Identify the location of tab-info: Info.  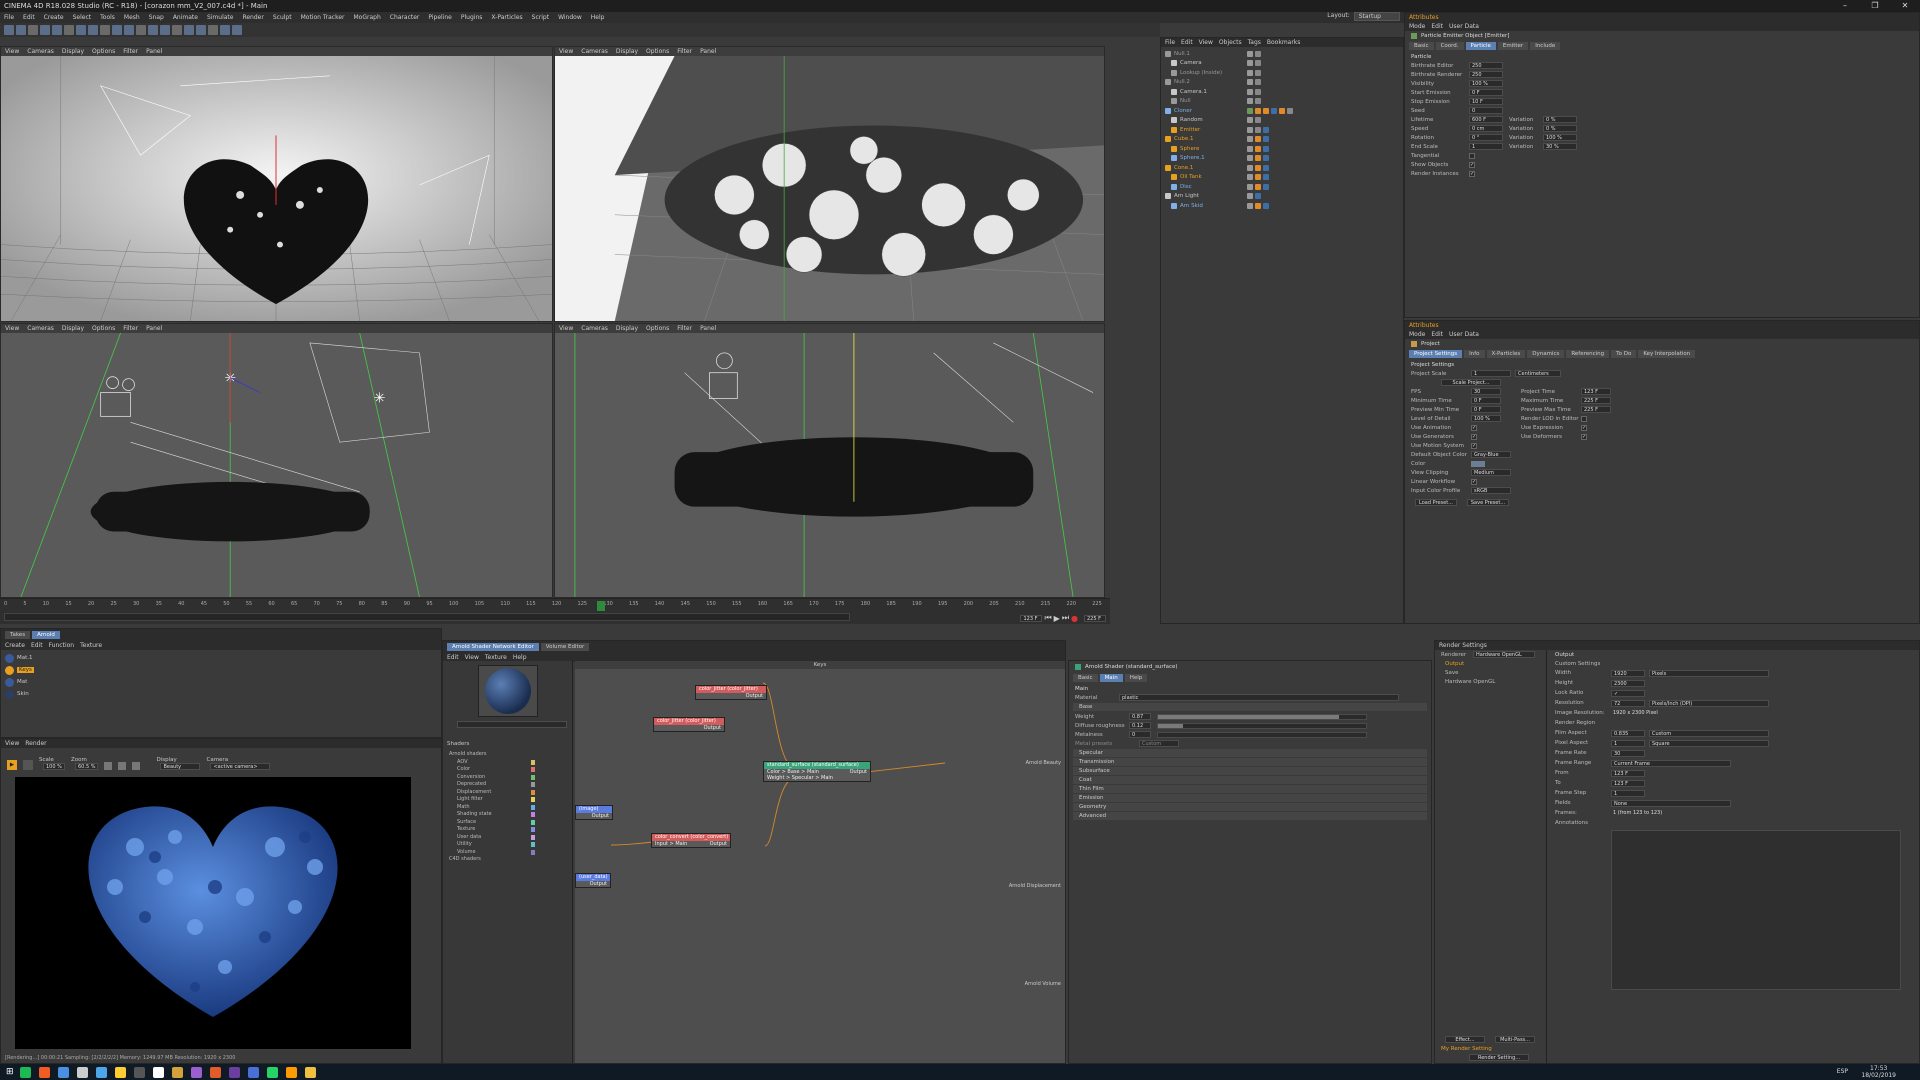
(1474, 354).